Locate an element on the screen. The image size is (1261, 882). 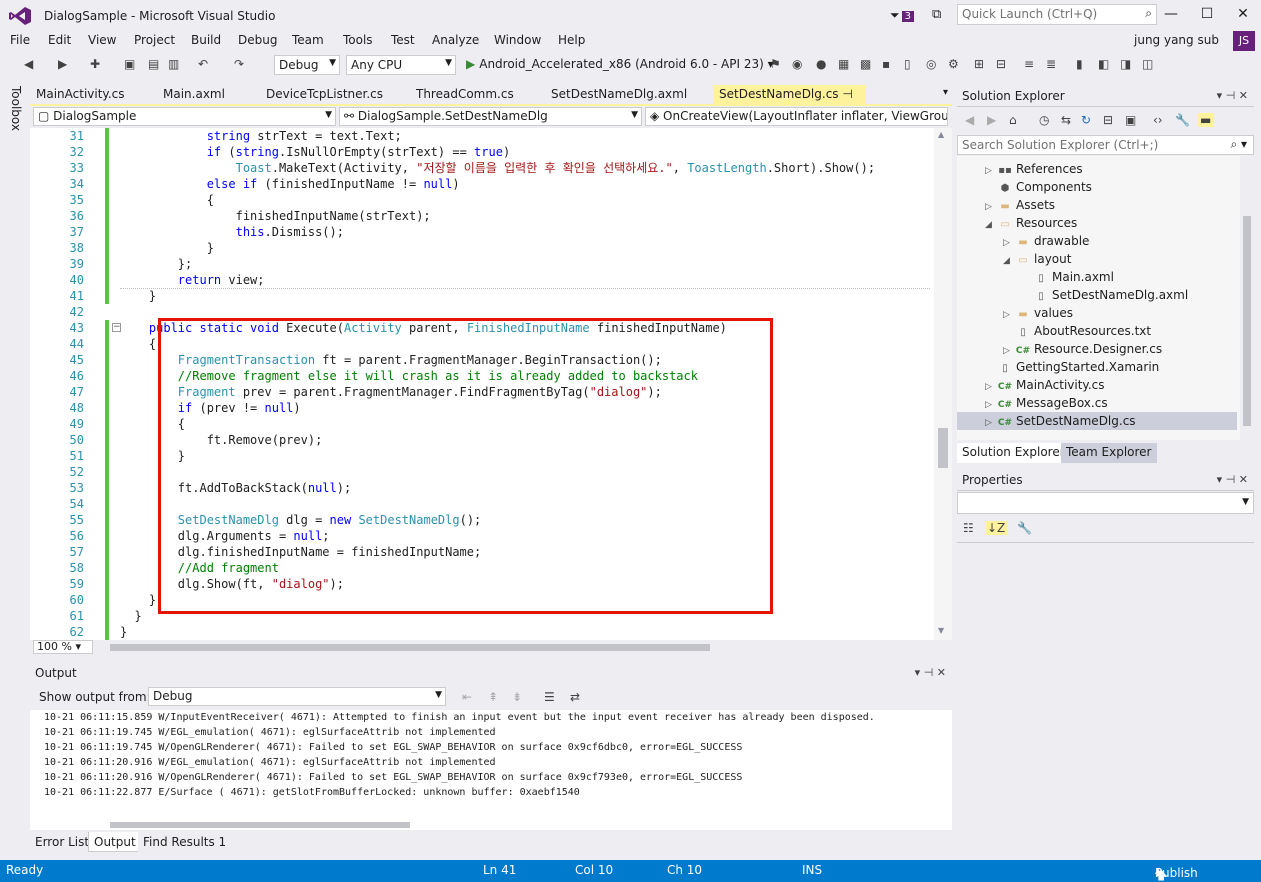
clear-all-icon: ☰ is located at coordinates (549, 697).